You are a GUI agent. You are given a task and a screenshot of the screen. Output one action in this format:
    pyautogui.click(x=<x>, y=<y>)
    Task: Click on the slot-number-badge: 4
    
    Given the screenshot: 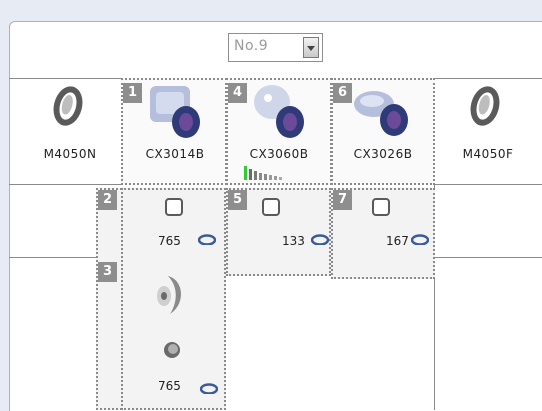 What is the action you would take?
    pyautogui.click(x=237, y=93)
    